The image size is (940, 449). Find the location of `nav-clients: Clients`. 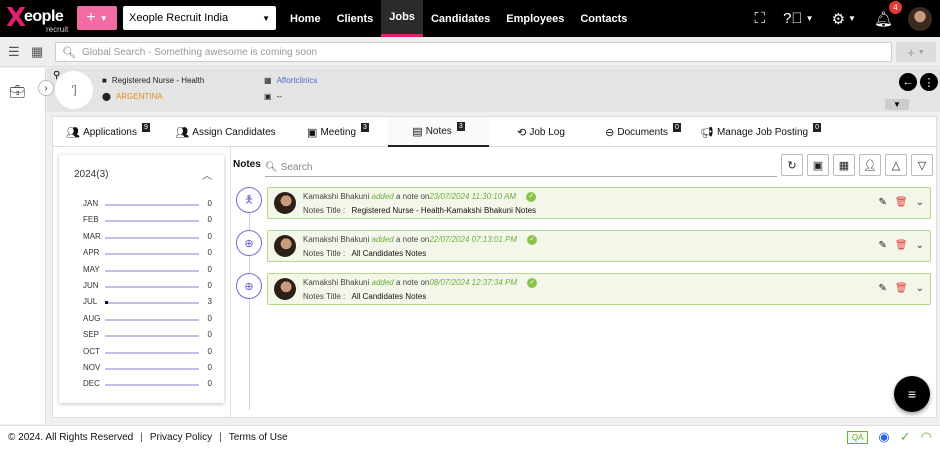

nav-clients: Clients is located at coordinates (355, 18).